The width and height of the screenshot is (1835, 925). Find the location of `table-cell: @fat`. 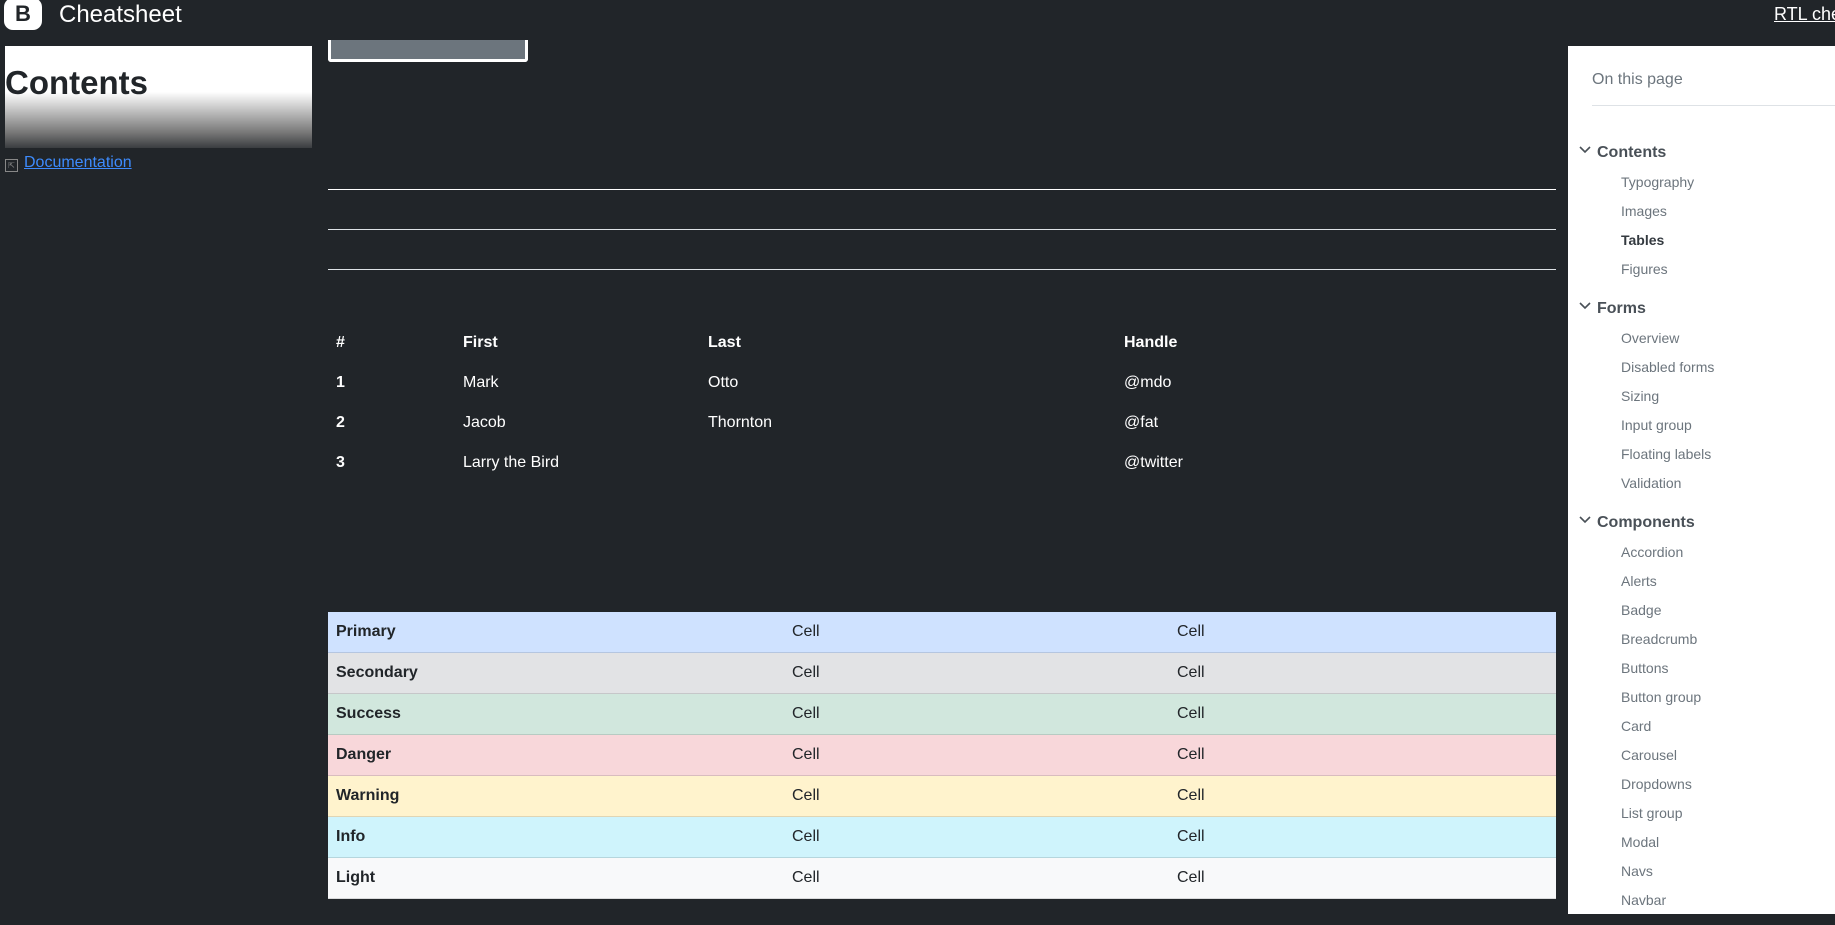

table-cell: @fat is located at coordinates (1141, 422).